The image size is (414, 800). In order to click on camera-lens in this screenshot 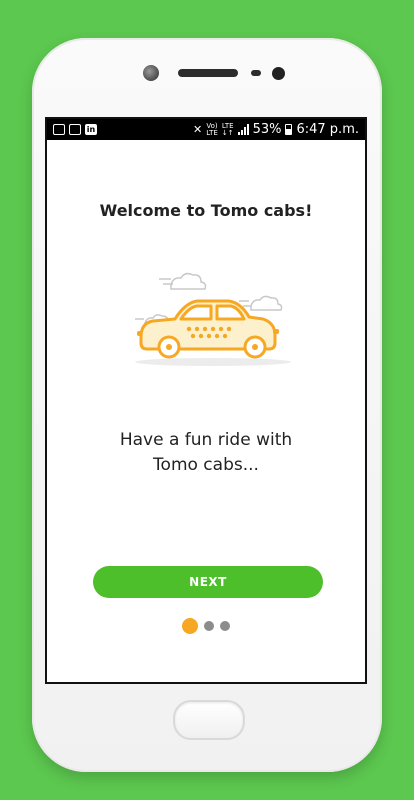, I will do `click(151, 73)`.